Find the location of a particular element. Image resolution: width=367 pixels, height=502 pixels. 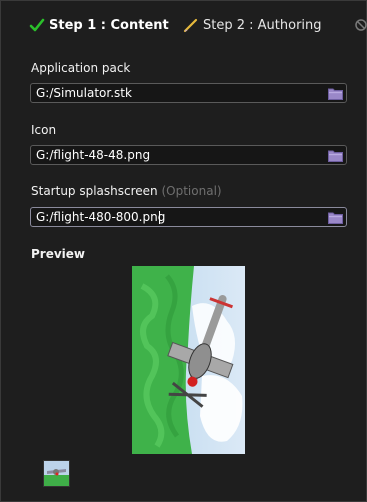

icon-input is located at coordinates (181, 155).